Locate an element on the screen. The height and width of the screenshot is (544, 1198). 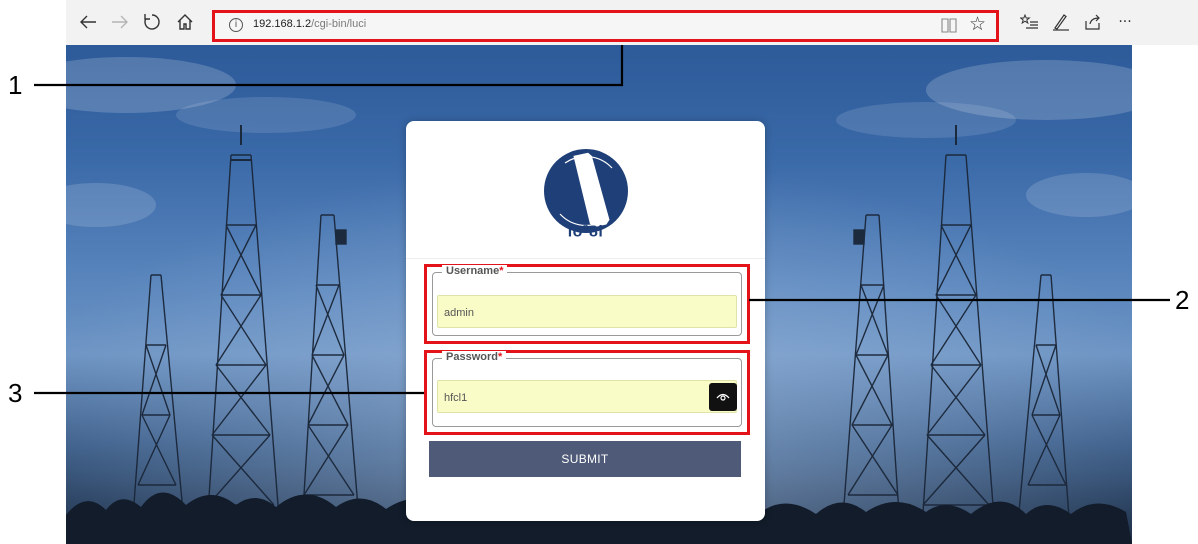
callout-3-label: 3 is located at coordinates (15, 393).